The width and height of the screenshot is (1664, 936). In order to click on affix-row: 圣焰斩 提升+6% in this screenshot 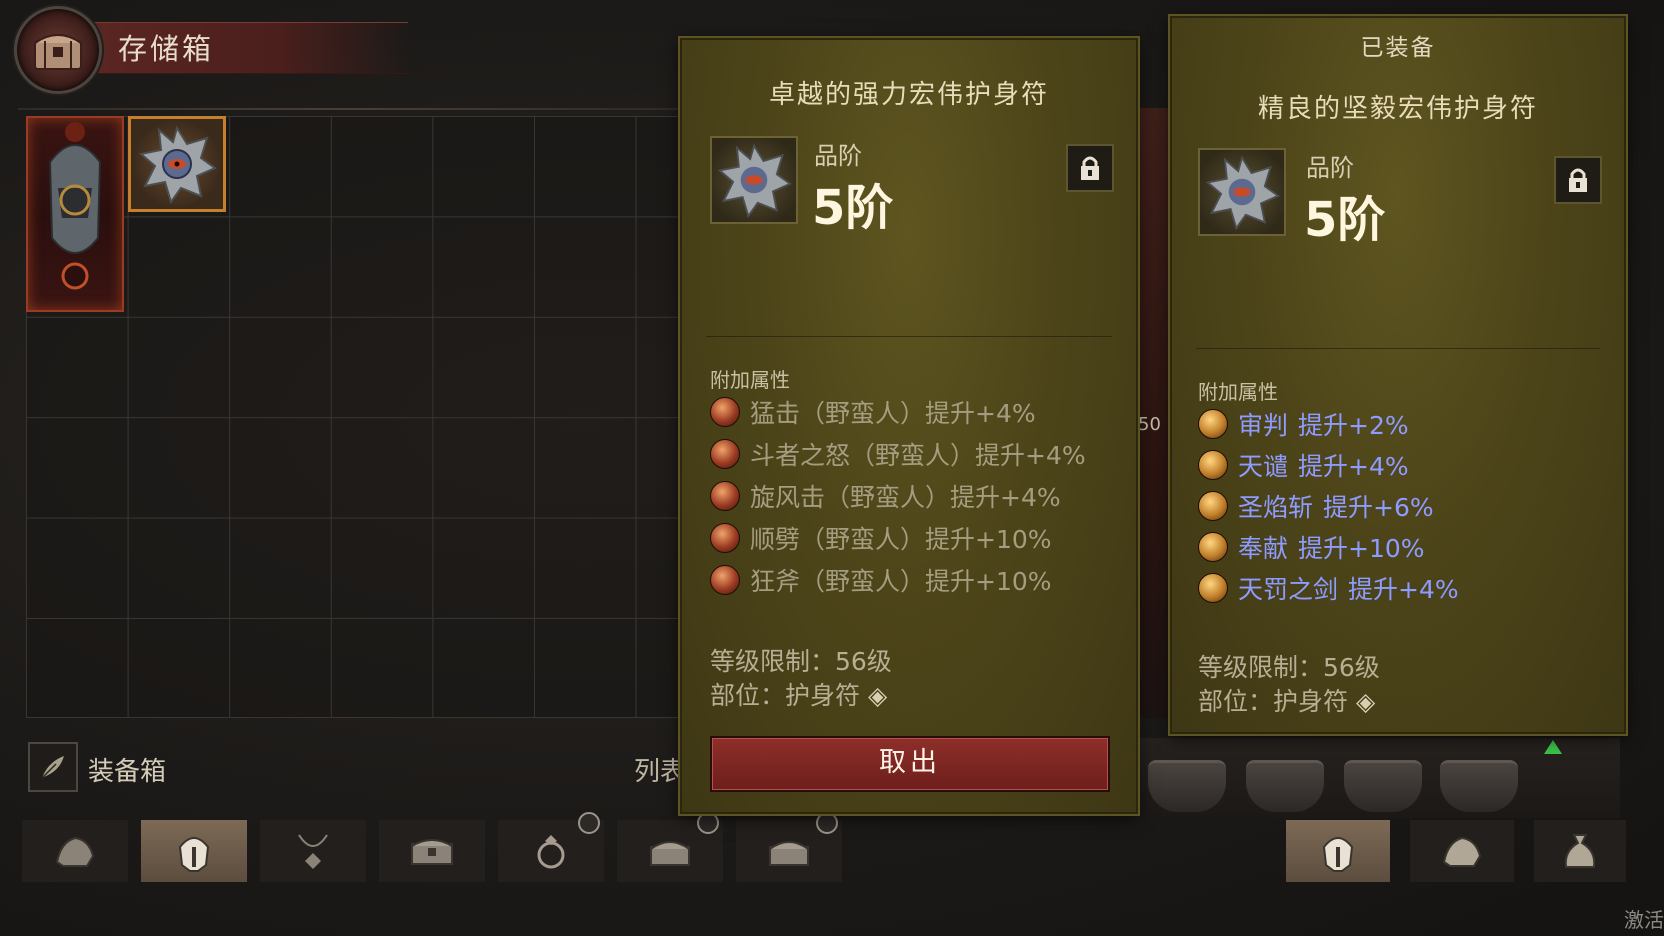, I will do `click(1316, 506)`.